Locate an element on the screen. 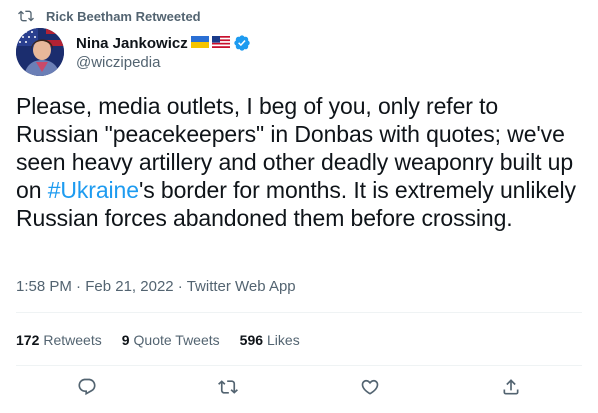 This screenshot has height=413, width=598. like-icon is located at coordinates (370, 389).